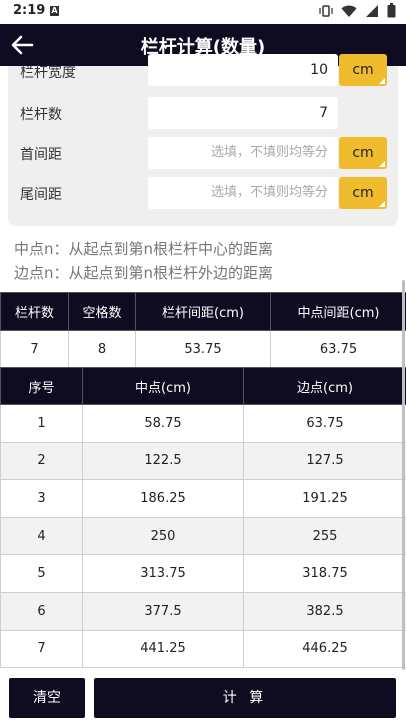 The height and width of the screenshot is (721, 406). I want to click on summary-row: 7 8 53.75 63.75, so click(203, 349).